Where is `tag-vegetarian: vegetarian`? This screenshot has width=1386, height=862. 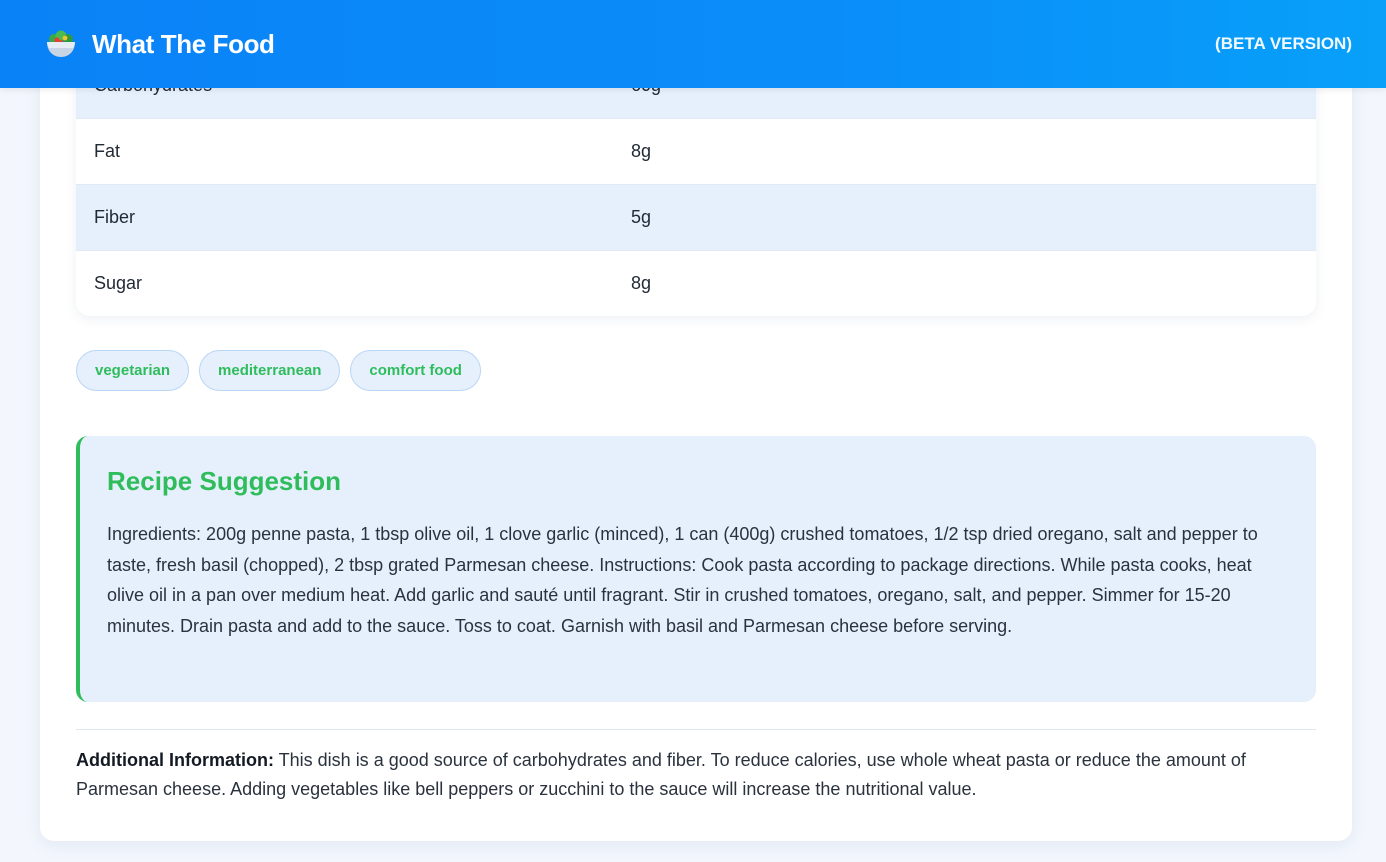 tag-vegetarian: vegetarian is located at coordinates (133, 370).